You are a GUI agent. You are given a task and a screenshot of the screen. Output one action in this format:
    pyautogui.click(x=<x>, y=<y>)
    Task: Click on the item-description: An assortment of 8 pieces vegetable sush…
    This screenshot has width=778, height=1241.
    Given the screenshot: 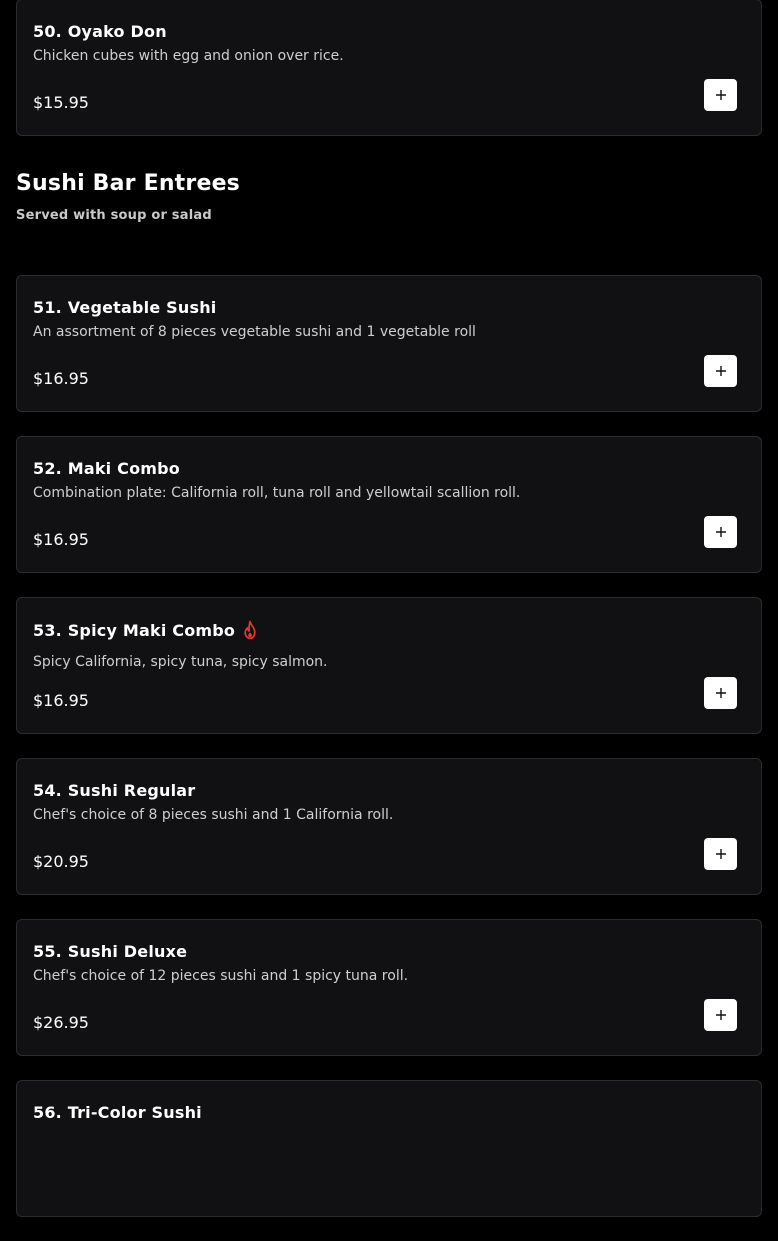 What is the action you would take?
    pyautogui.click(x=254, y=332)
    